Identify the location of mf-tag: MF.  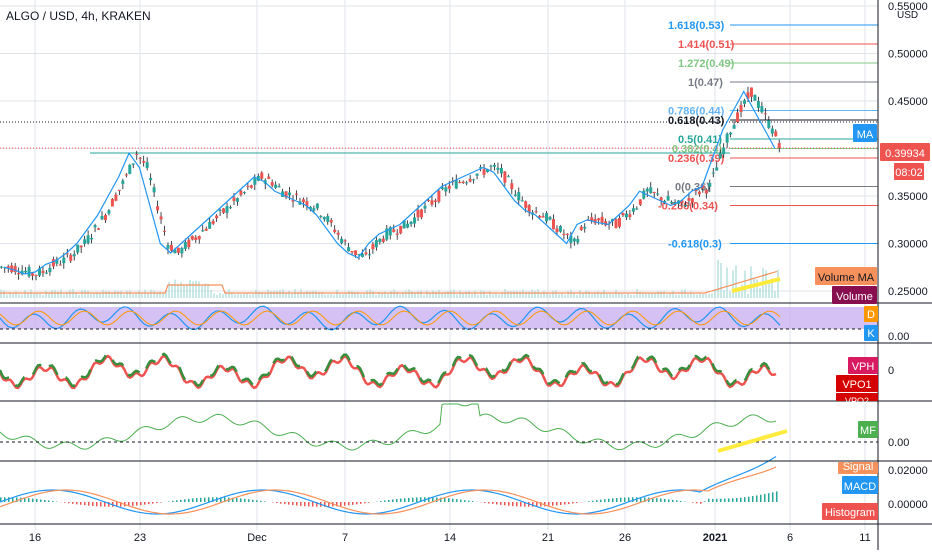
(868, 431).